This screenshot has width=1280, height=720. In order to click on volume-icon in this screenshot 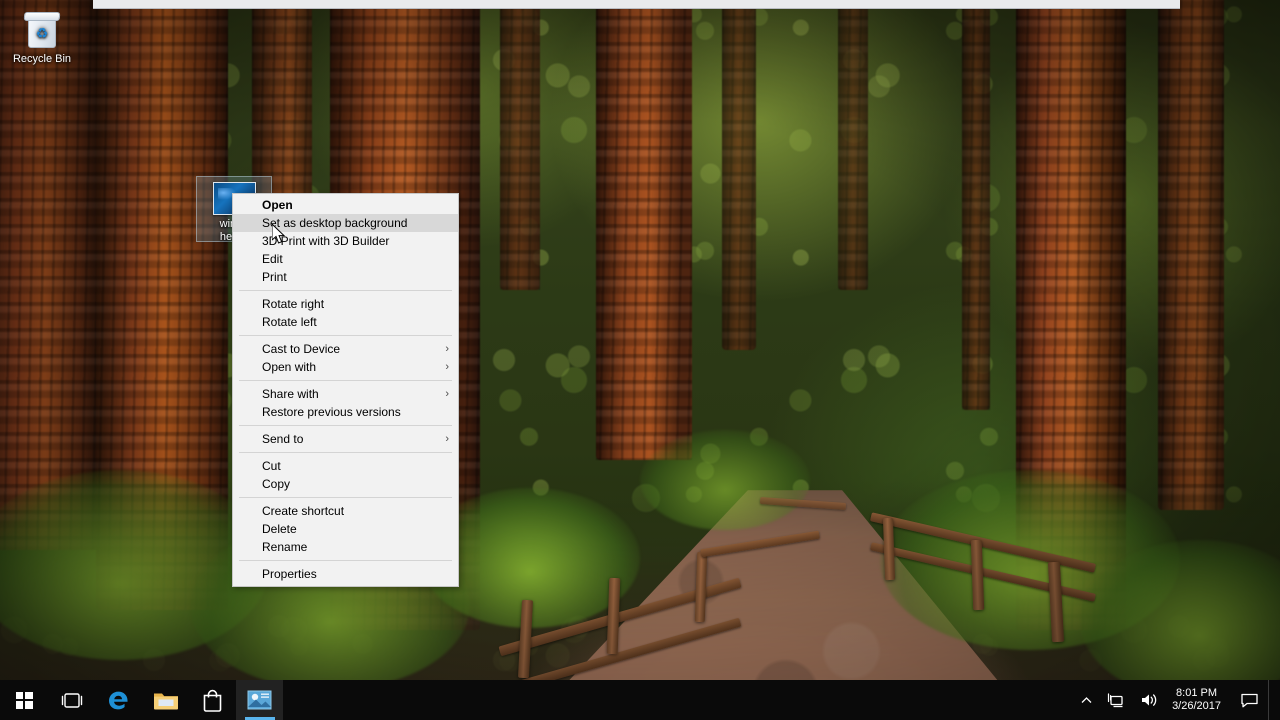, I will do `click(1149, 700)`.